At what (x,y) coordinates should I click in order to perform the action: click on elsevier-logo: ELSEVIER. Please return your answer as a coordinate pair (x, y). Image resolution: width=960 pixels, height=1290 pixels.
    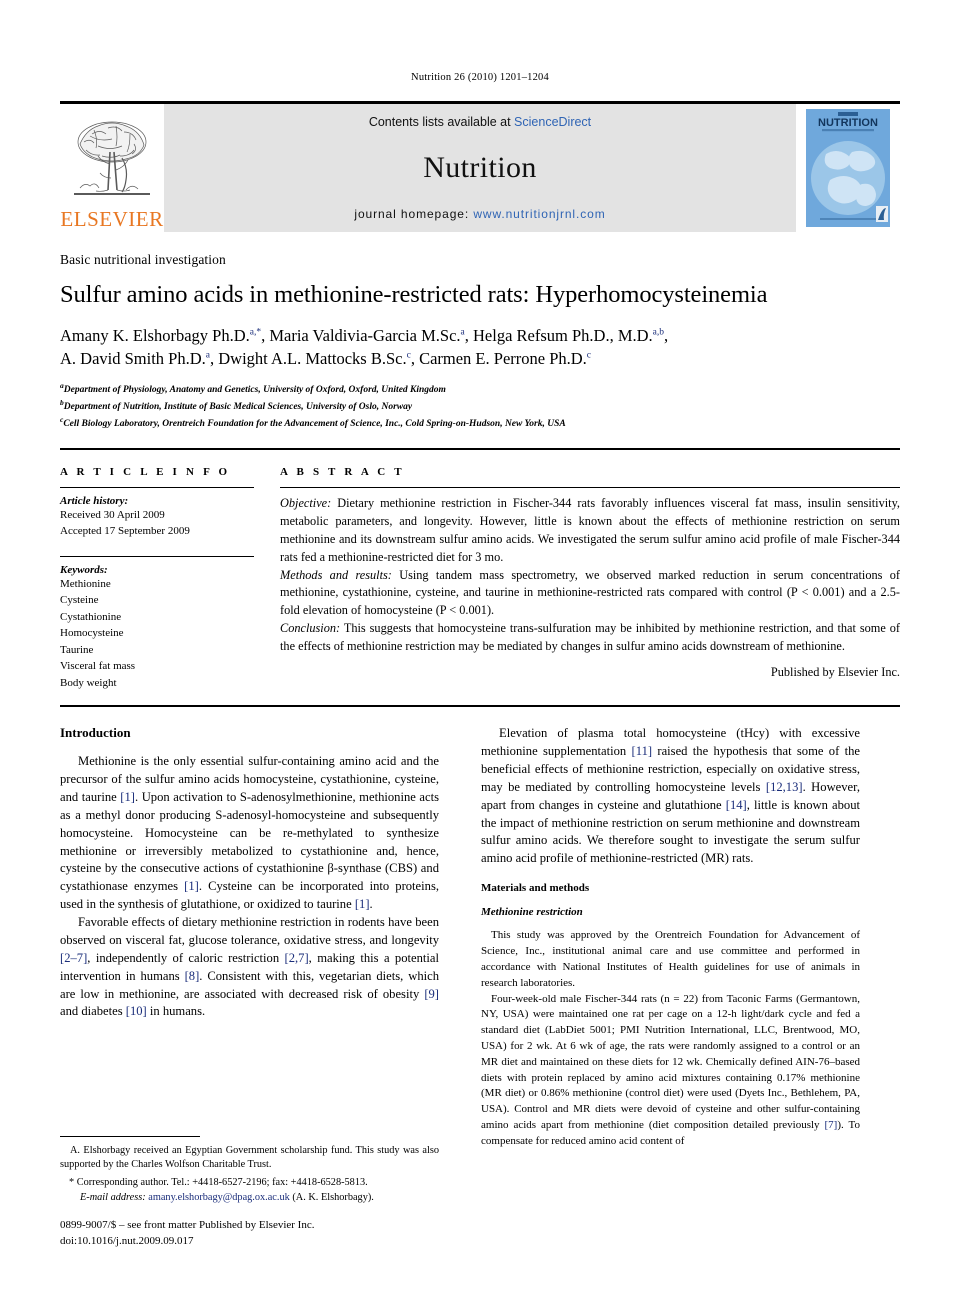
    Looking at the image, I should click on (112, 168).